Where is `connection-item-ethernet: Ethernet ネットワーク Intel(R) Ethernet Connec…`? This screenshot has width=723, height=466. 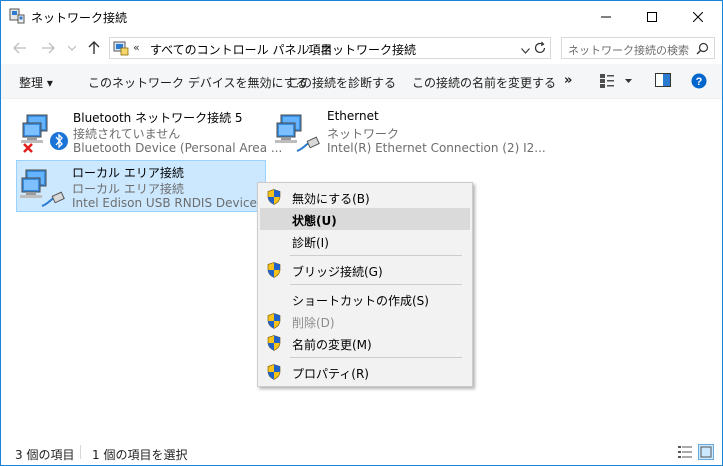 connection-item-ethernet: Ethernet ネットワーク Intel(R) Ethernet Connec… is located at coordinates (408, 131).